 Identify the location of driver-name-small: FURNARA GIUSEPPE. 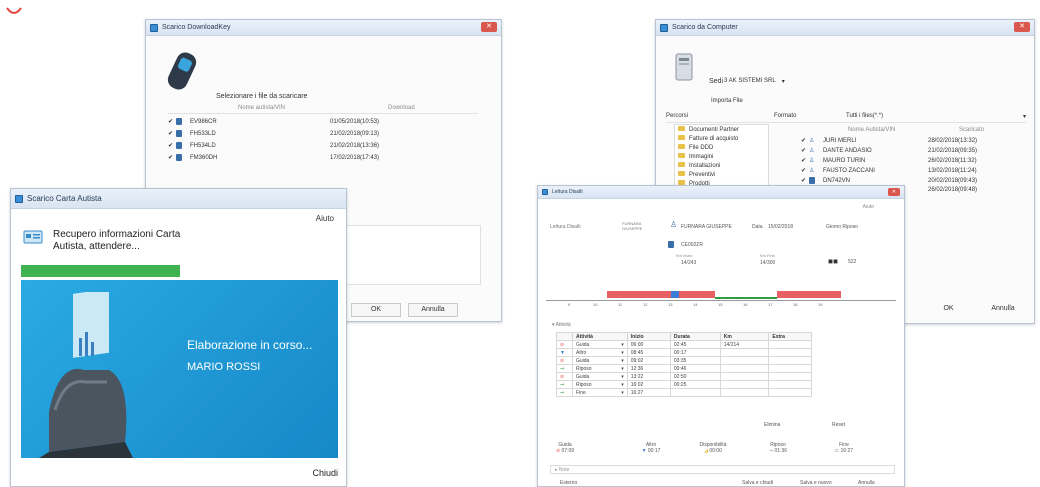
(632, 226).